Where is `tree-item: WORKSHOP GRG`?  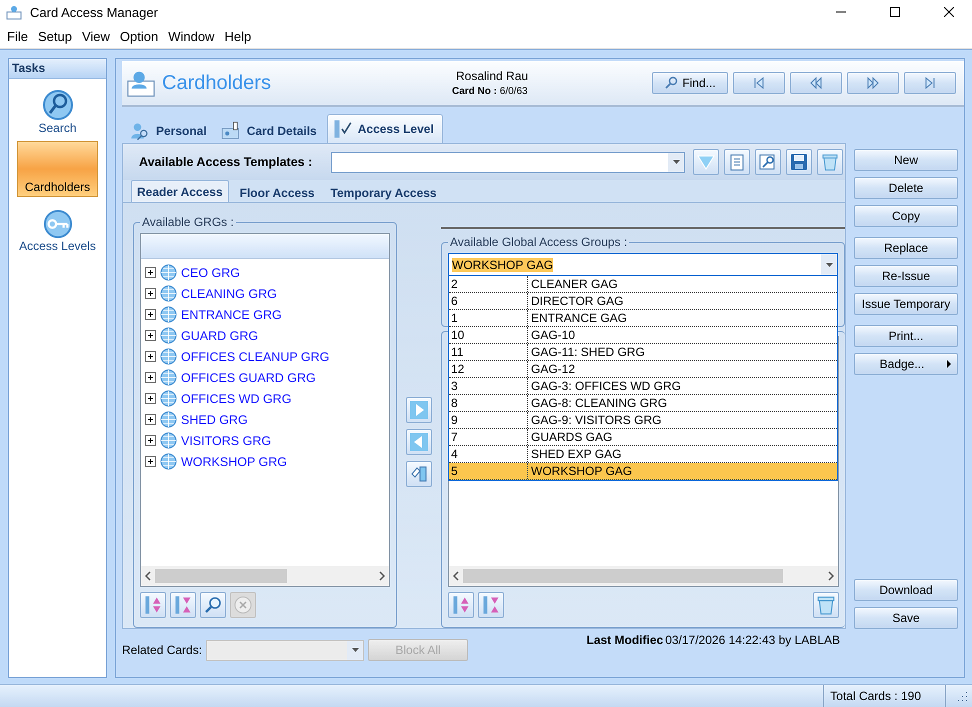 tree-item: WORKSHOP GRG is located at coordinates (234, 461).